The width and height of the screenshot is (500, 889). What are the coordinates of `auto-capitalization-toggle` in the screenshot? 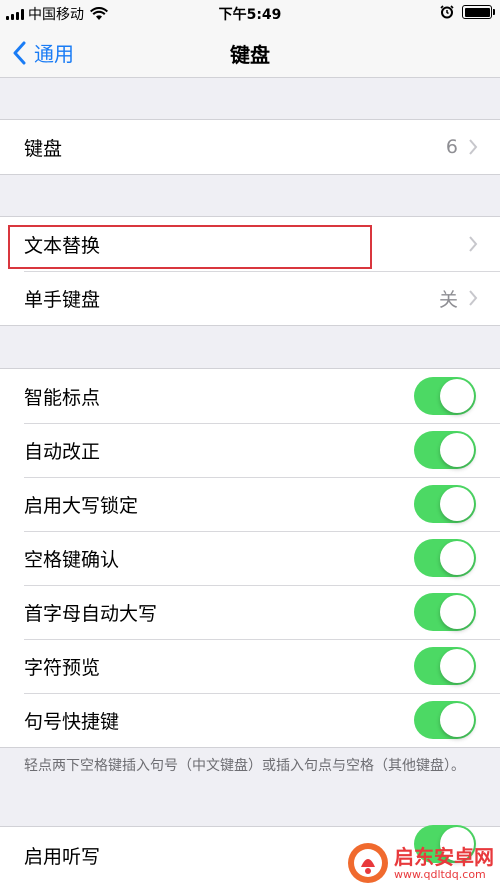 It's located at (445, 612).